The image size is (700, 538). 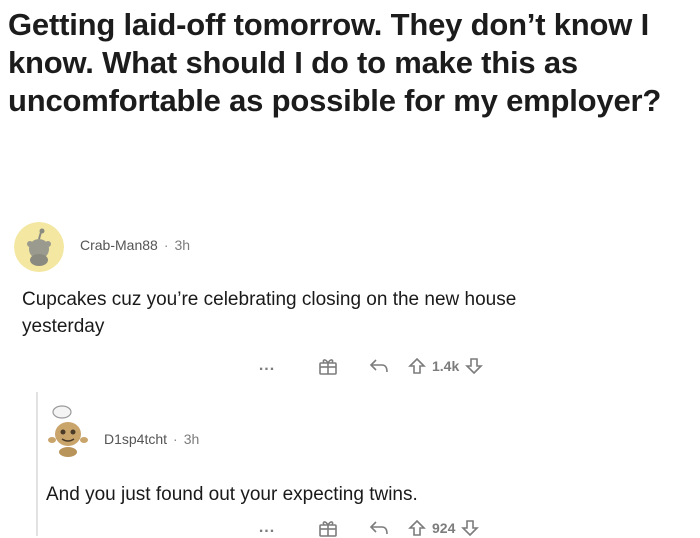 I want to click on comment-actions: ... 924, so click(x=366, y=528).